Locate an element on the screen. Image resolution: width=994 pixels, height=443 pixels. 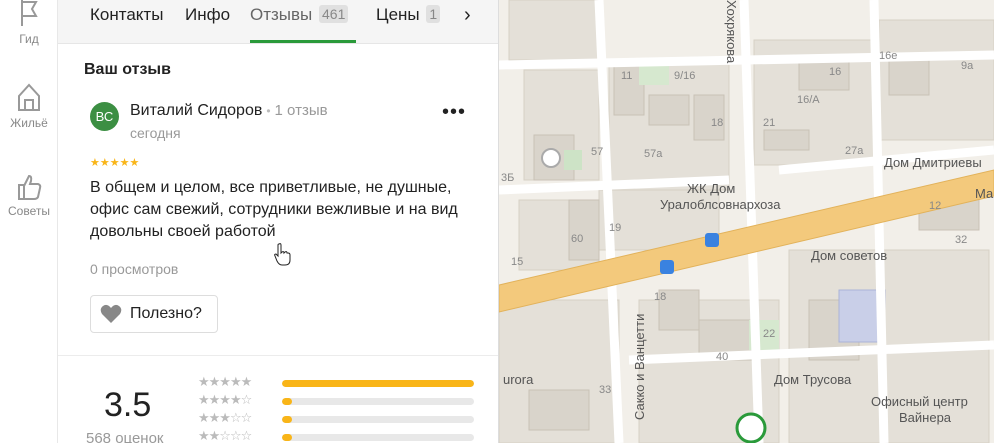
house-number: 57 is located at coordinates (597, 152).